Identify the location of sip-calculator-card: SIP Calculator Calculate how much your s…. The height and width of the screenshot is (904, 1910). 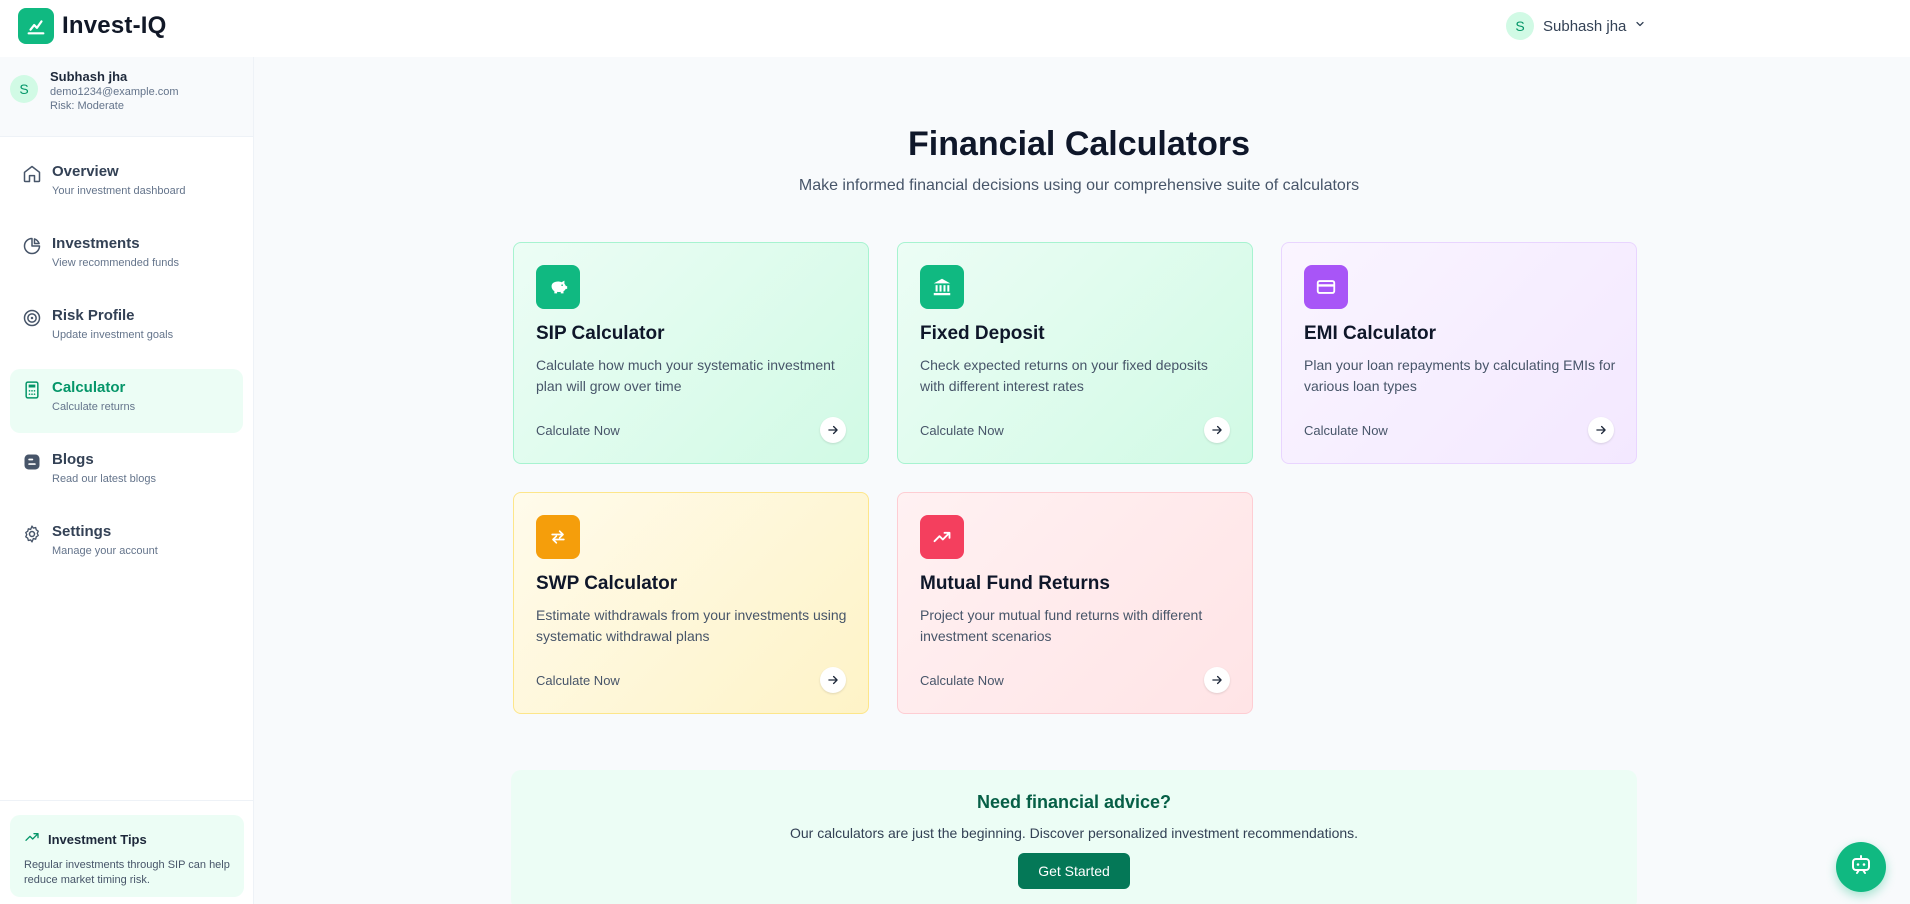
(691, 353).